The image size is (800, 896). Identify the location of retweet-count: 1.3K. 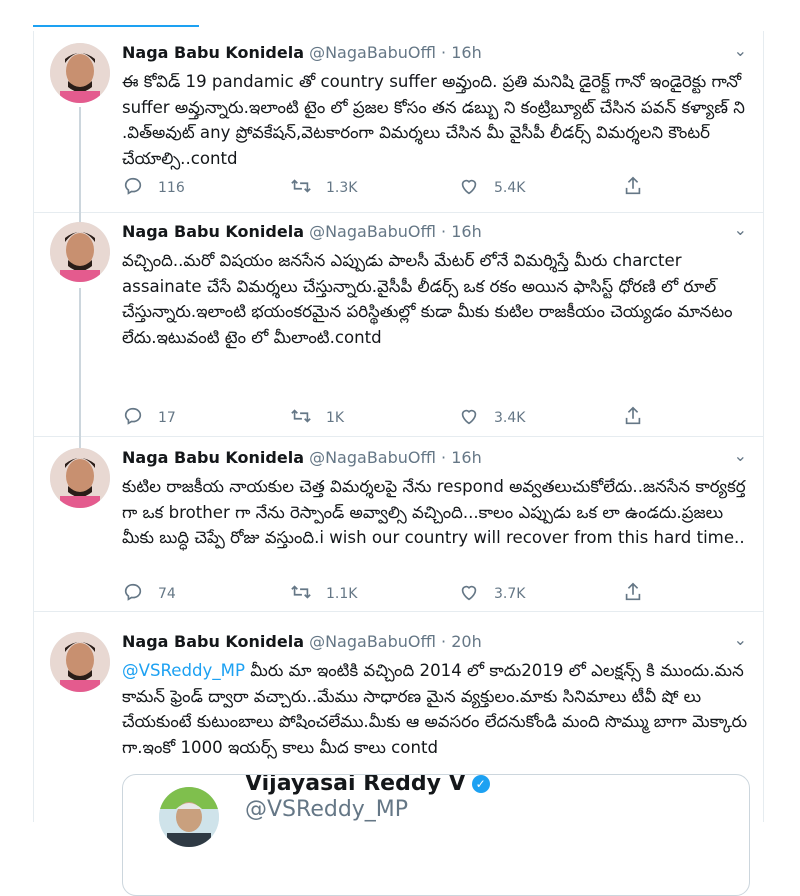
(342, 188).